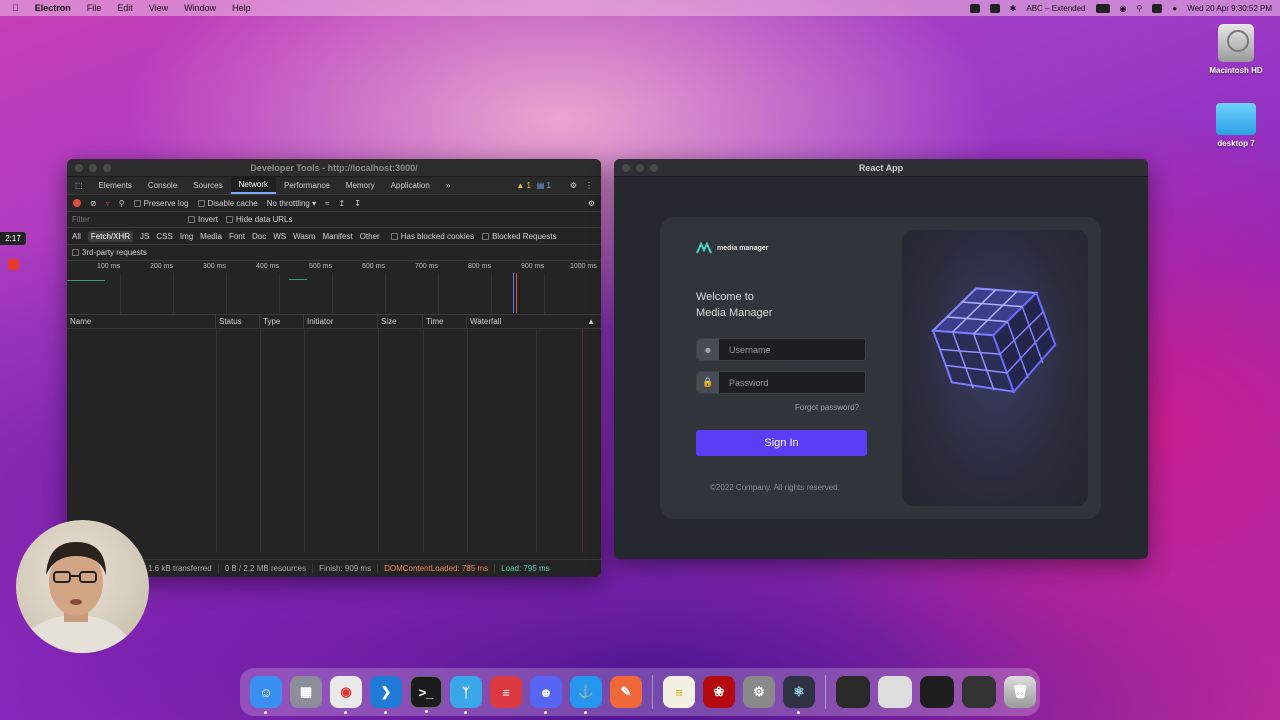  Describe the element at coordinates (266, 695) in the screenshot. I see `finder-icon: ☺` at that location.